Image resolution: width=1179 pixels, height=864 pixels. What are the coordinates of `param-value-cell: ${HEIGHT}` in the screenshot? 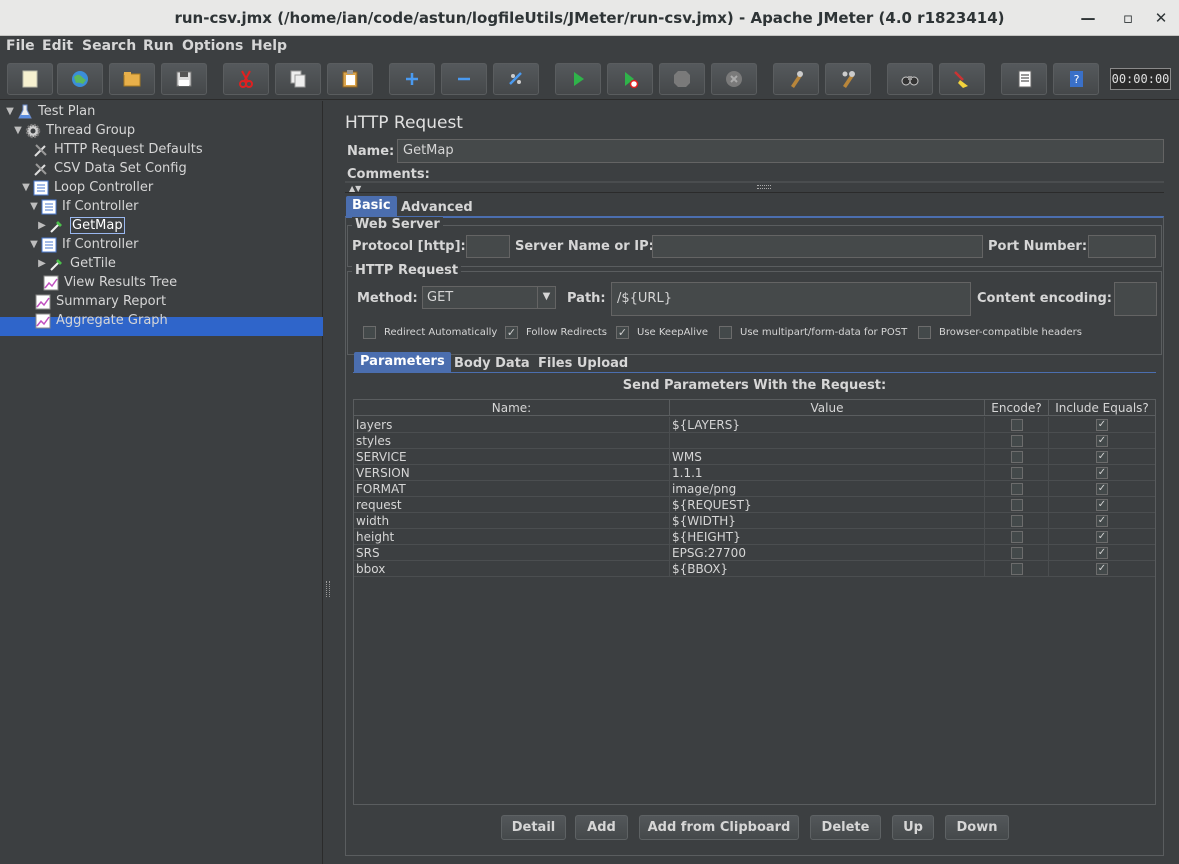 It's located at (827, 537).